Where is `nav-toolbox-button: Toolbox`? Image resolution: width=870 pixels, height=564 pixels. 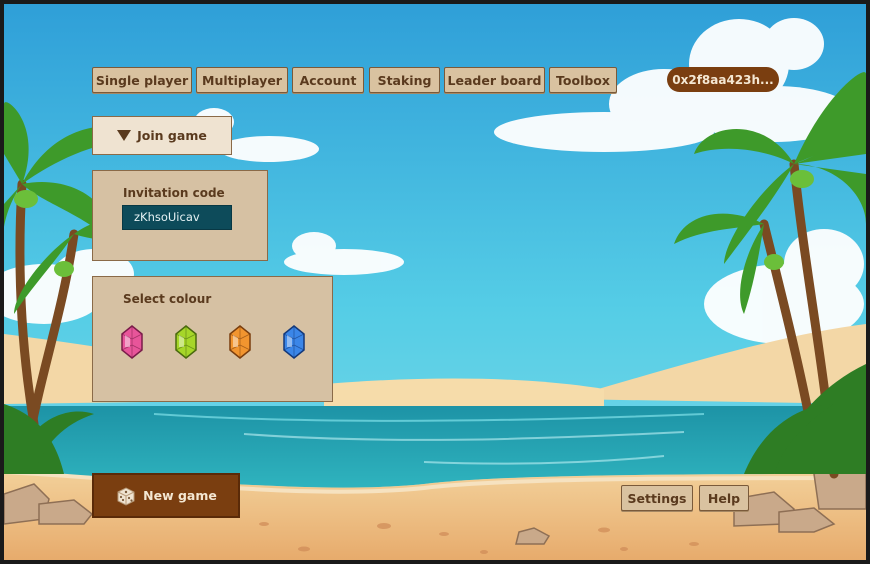 nav-toolbox-button: Toolbox is located at coordinates (583, 80).